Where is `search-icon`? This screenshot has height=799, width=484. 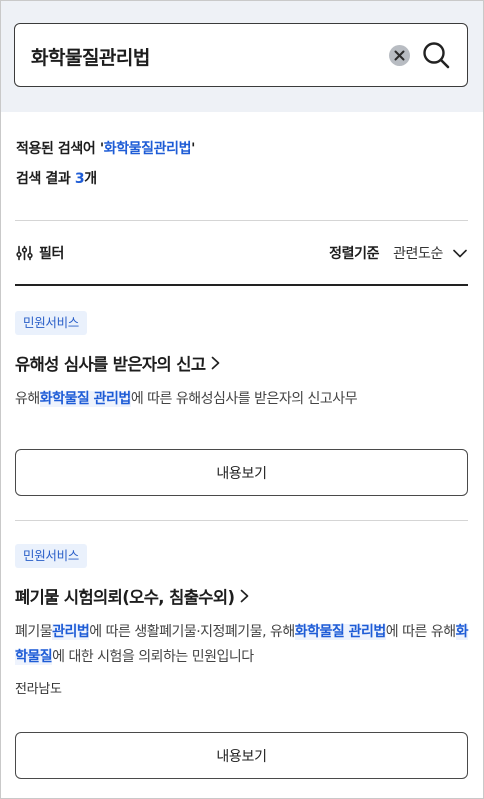
search-icon is located at coordinates (436, 55).